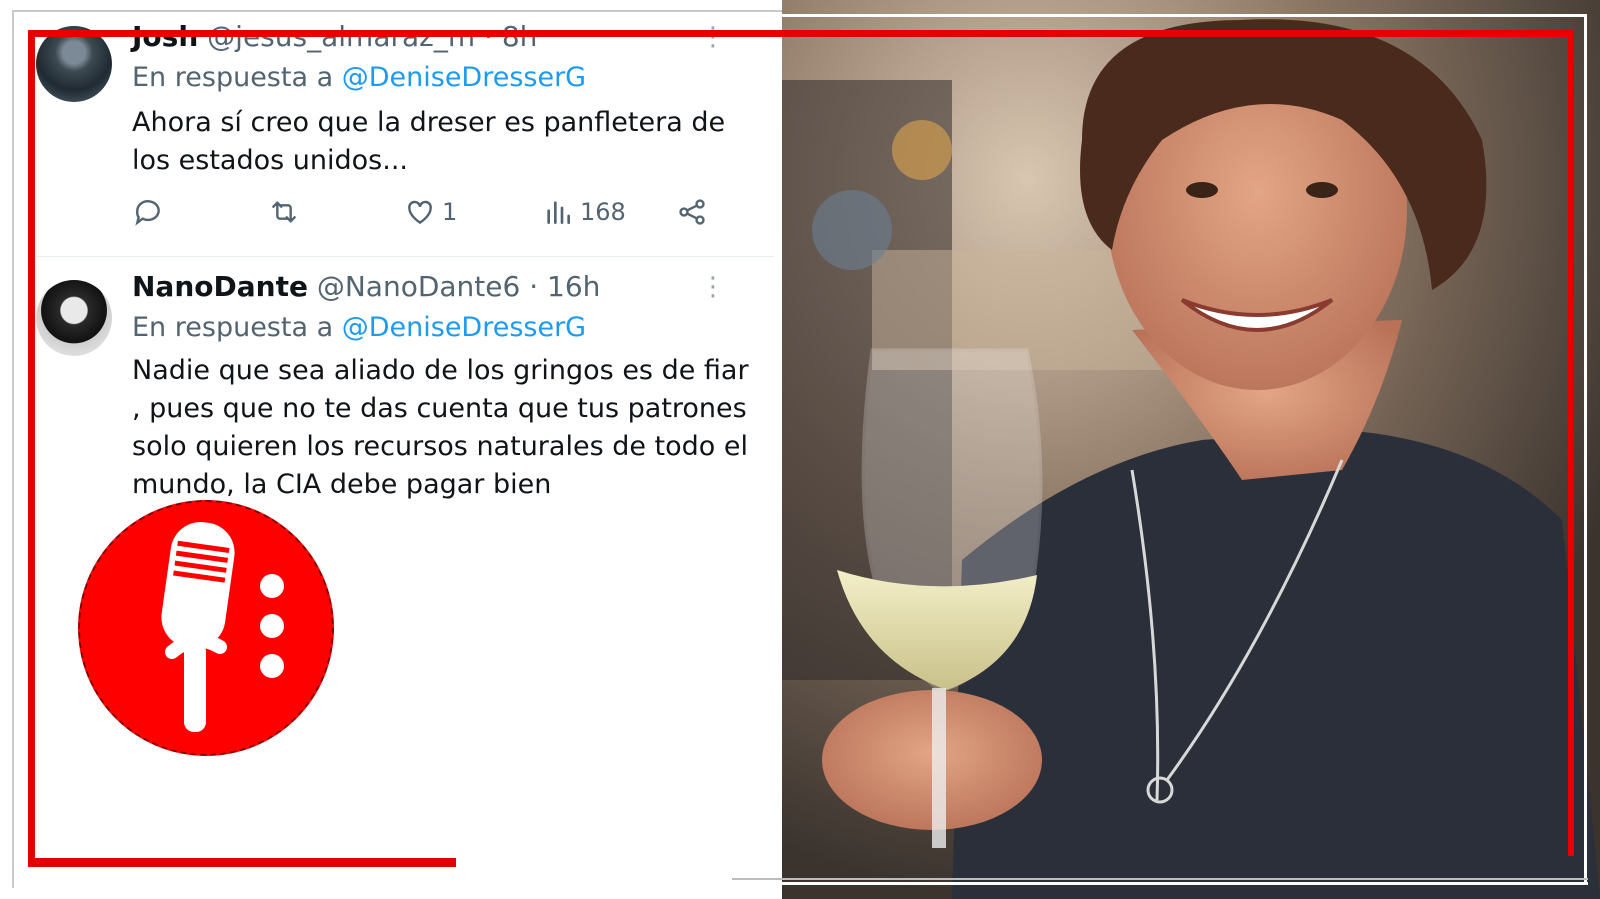  I want to click on retweet-button, so click(284, 212).